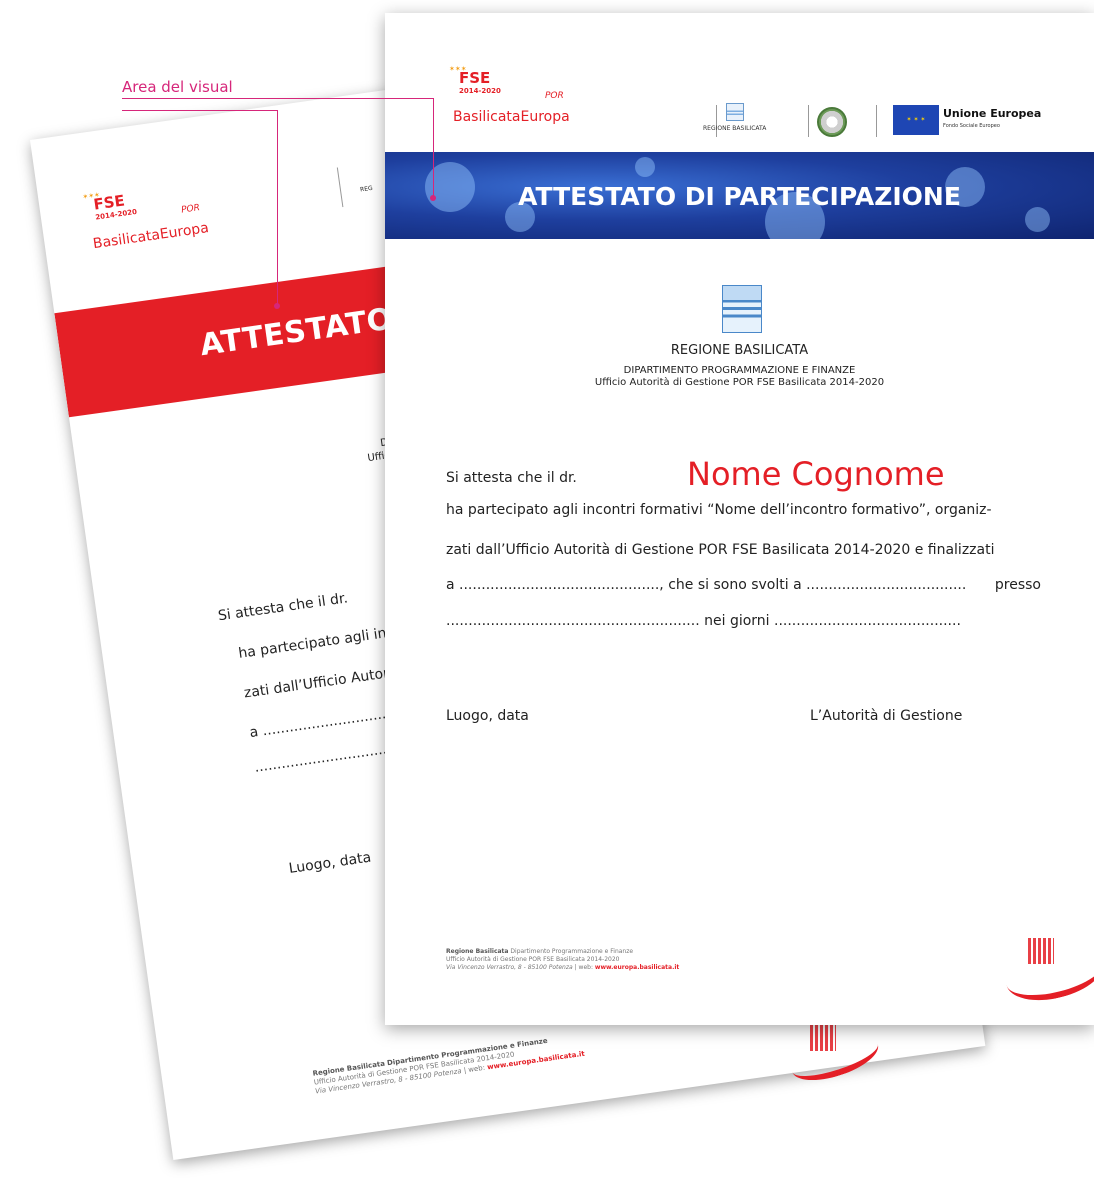  I want to click on callout-underline, so click(184, 98).